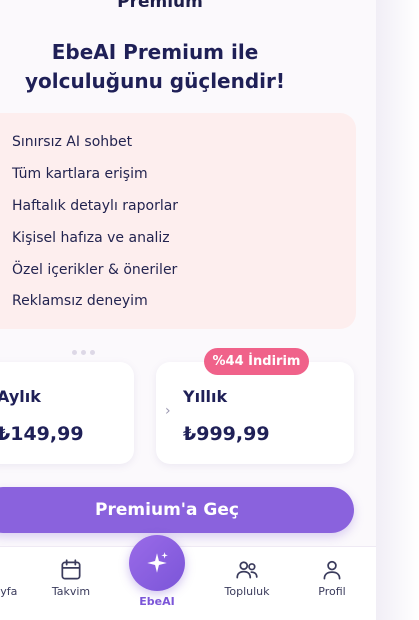 The height and width of the screenshot is (620, 419). I want to click on home-icon, so click(7, 570).